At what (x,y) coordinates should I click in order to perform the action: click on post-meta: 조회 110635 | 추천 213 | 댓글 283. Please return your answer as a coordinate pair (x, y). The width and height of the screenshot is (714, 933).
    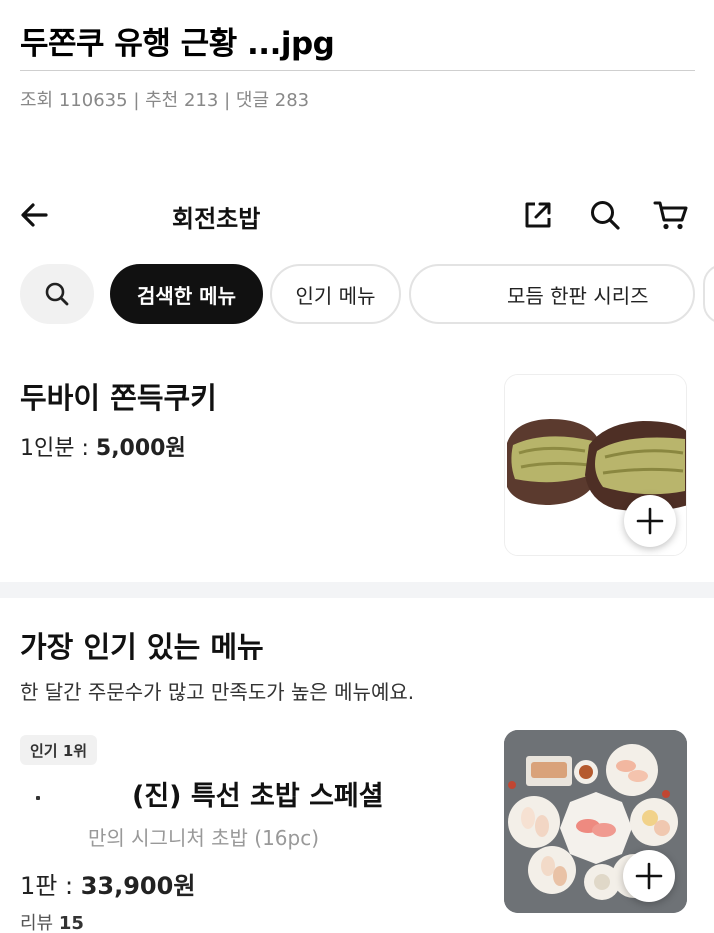
    Looking at the image, I should click on (164, 99).